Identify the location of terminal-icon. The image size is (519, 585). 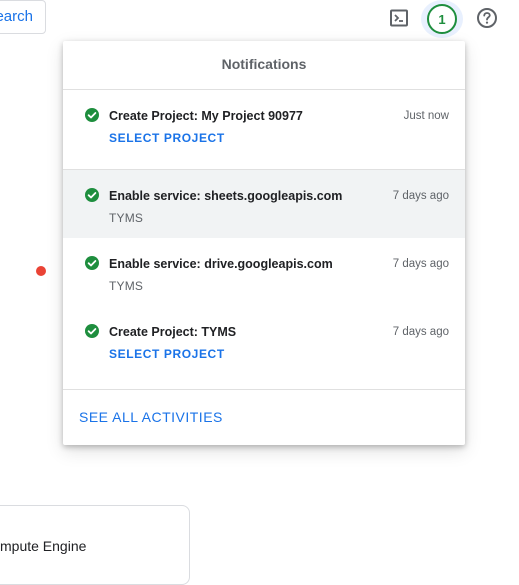
(399, 18).